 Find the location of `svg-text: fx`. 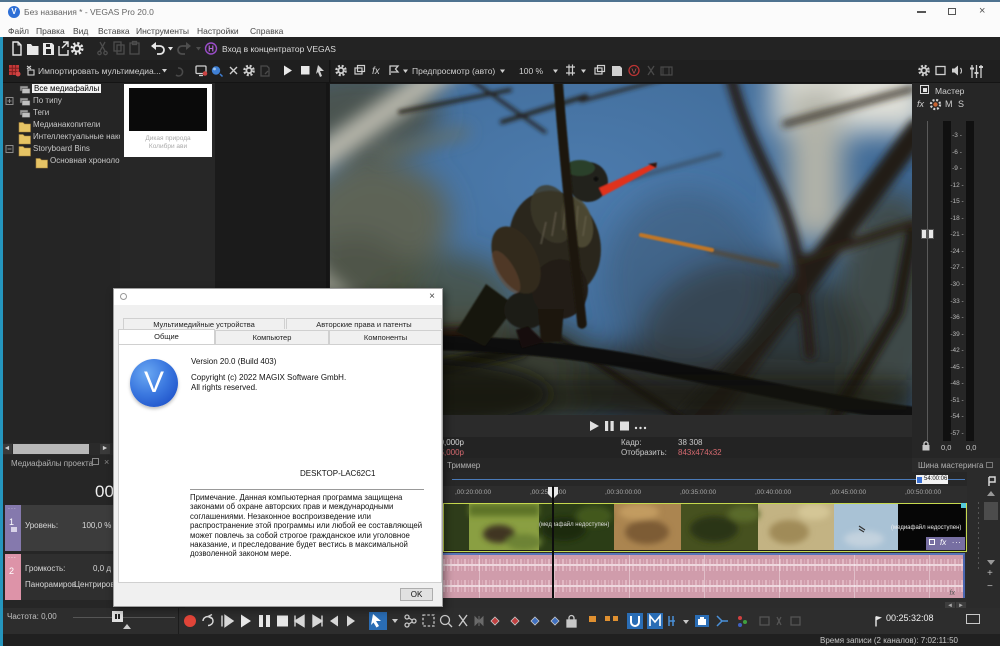

svg-text: fx is located at coordinates (376, 71).